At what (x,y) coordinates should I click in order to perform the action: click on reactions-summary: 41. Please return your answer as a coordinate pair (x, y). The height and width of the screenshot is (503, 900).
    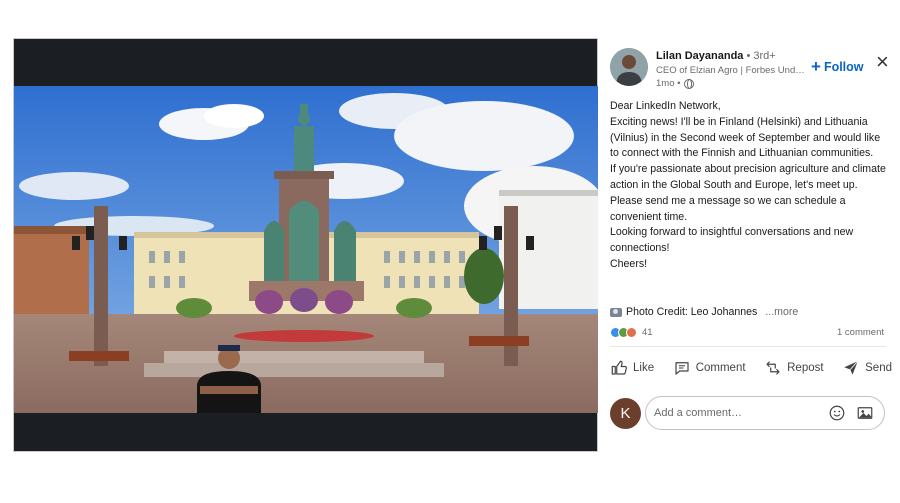
    Looking at the image, I should click on (631, 332).